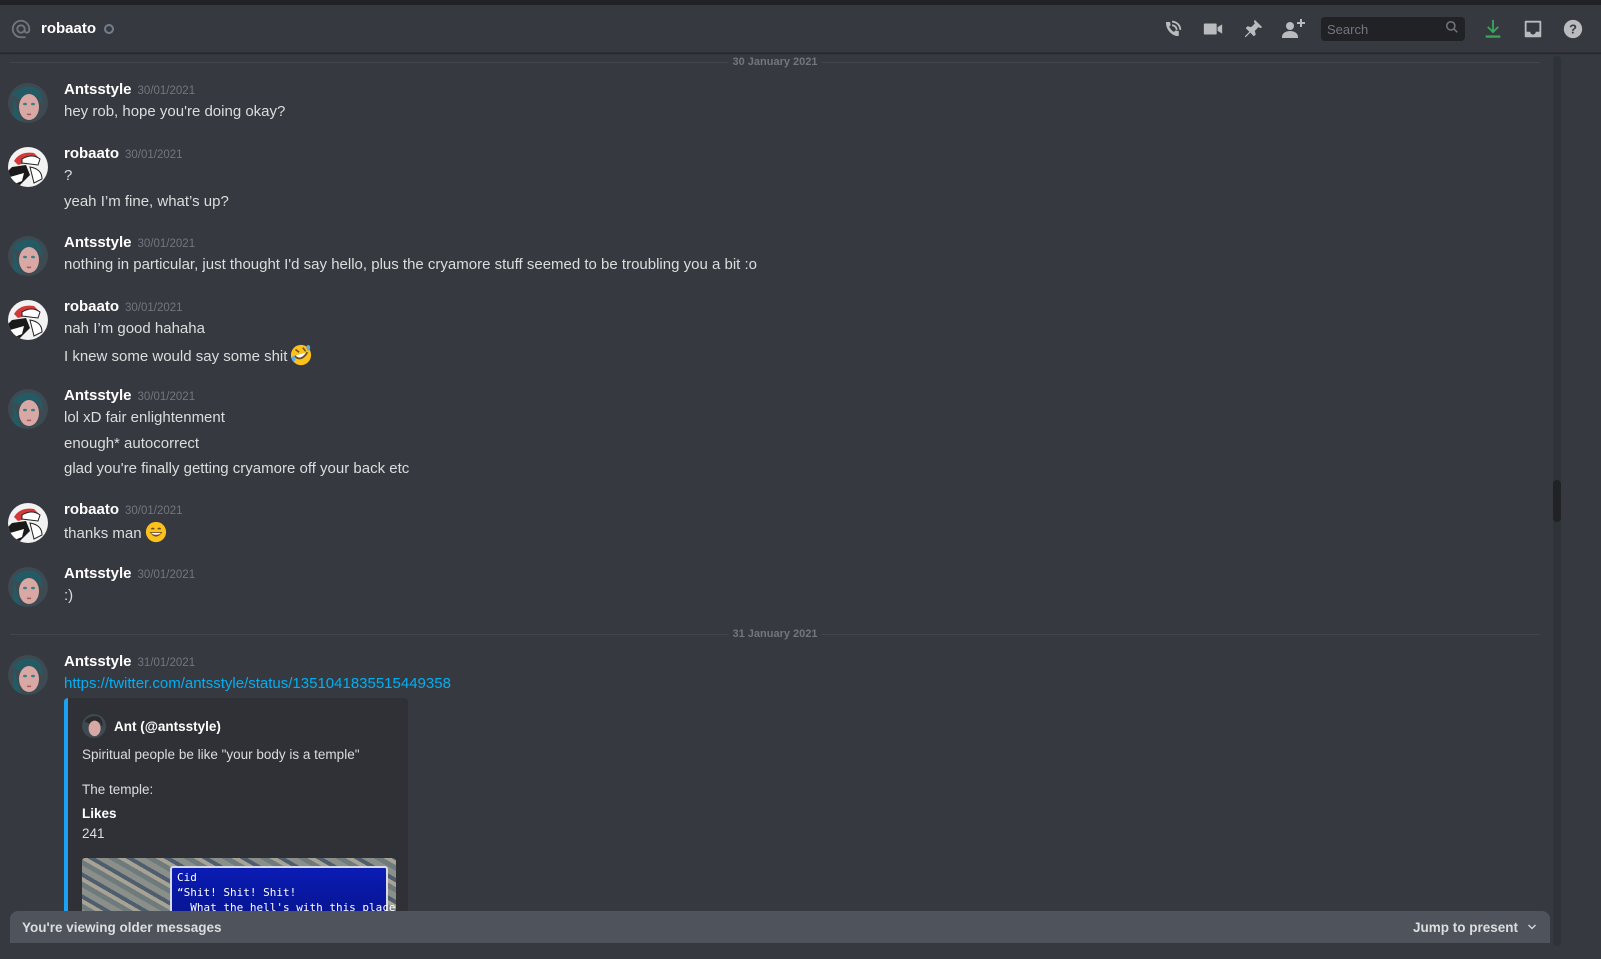  I want to click on message-text: hey rob, hope you're doing okay?, so click(175, 111).